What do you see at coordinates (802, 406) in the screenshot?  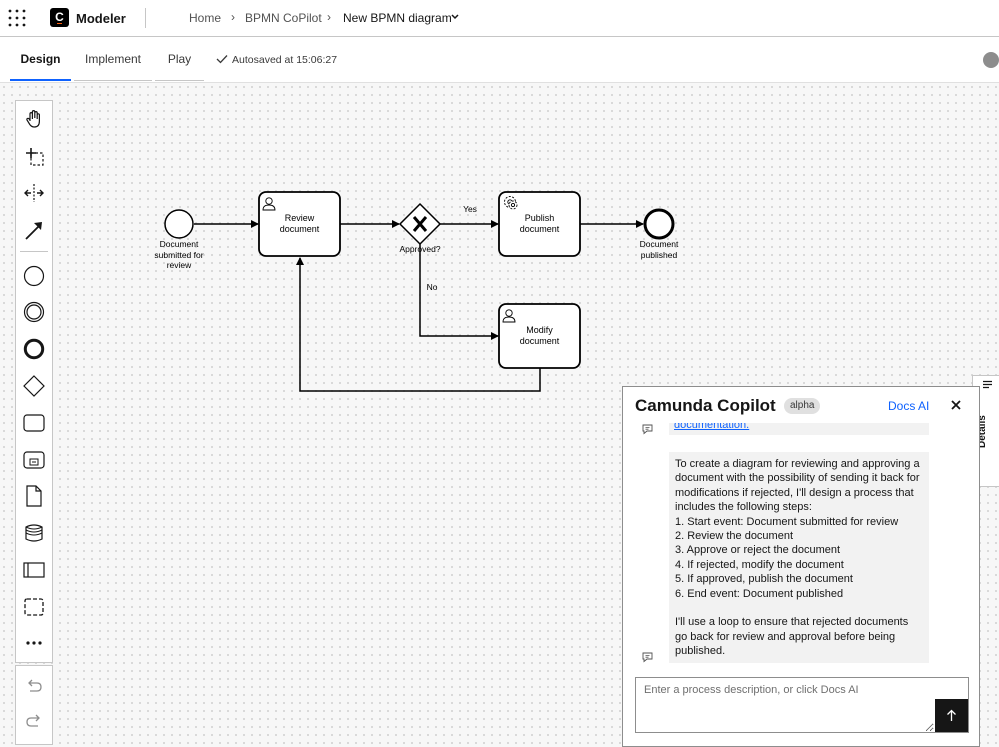 I see `alpha-badge: alpha` at bounding box center [802, 406].